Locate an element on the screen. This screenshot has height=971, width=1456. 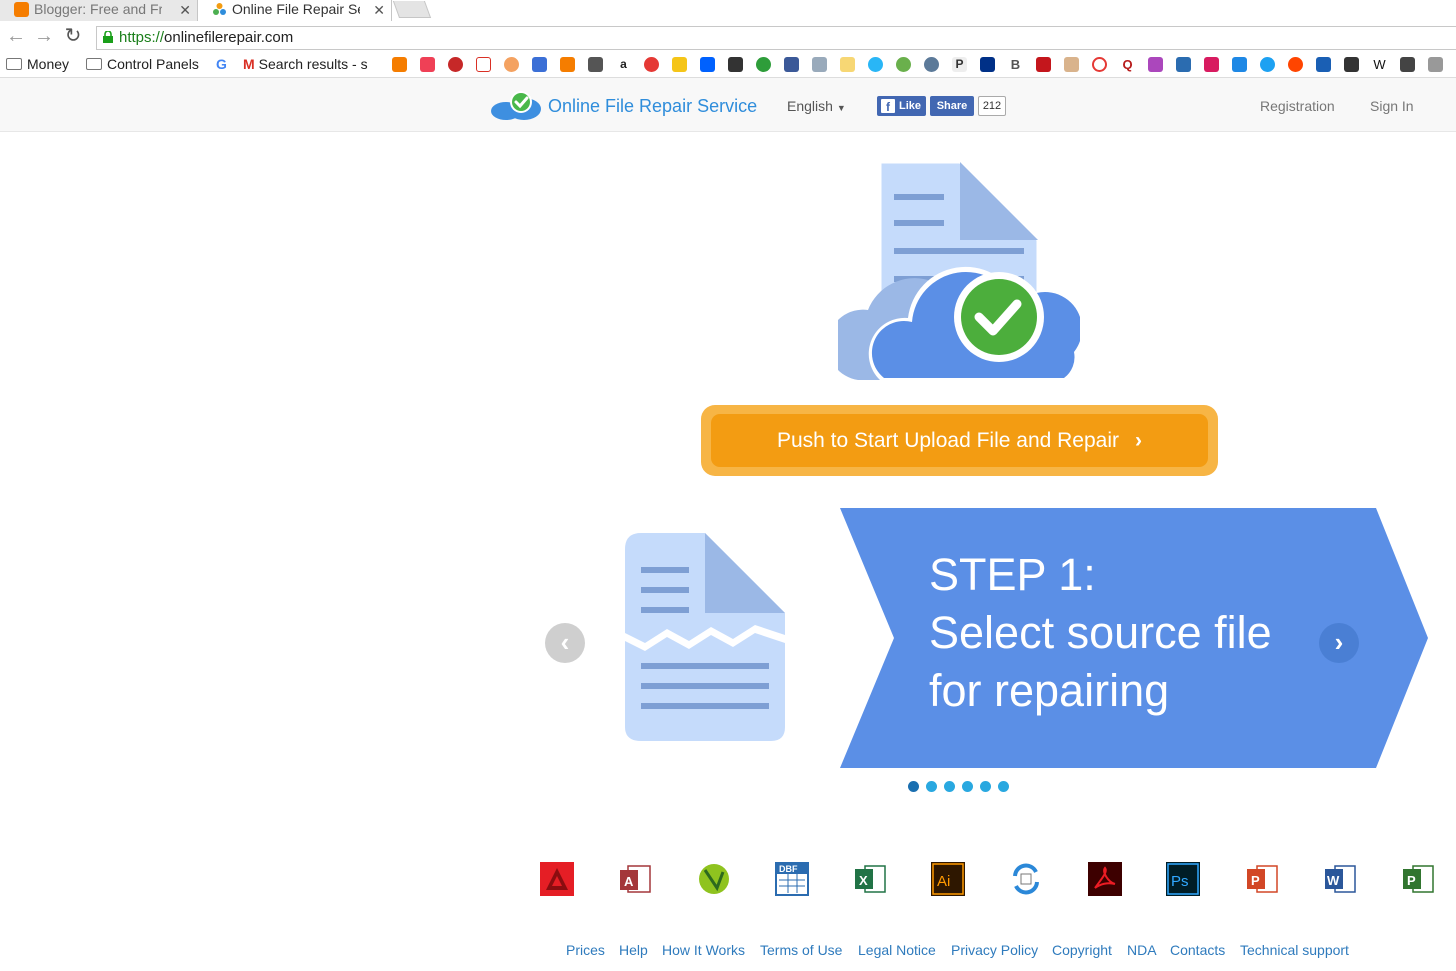
amazon-icon: a is located at coordinates (623, 64).